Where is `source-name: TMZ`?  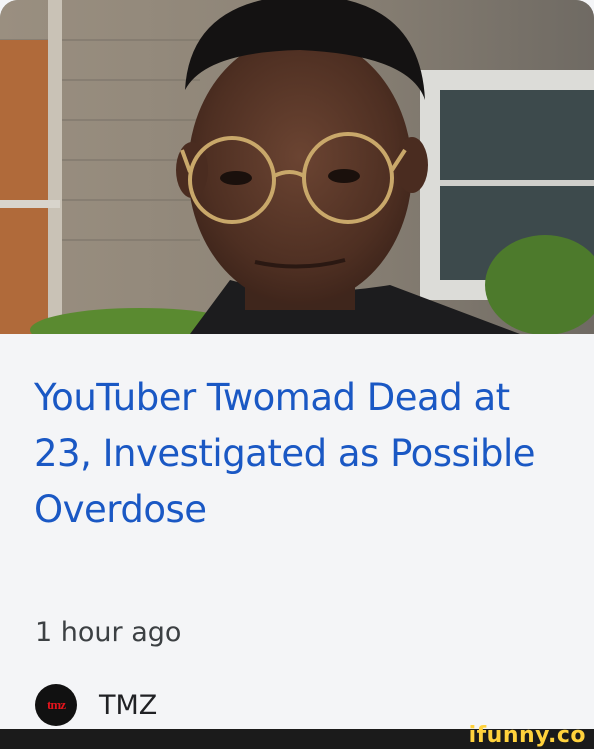
source-name: TMZ is located at coordinates (128, 705).